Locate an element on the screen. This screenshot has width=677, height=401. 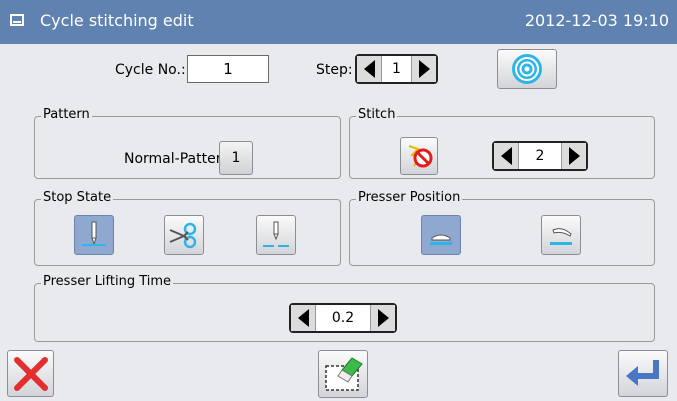
lifting-time-increment-button is located at coordinates (382, 318).